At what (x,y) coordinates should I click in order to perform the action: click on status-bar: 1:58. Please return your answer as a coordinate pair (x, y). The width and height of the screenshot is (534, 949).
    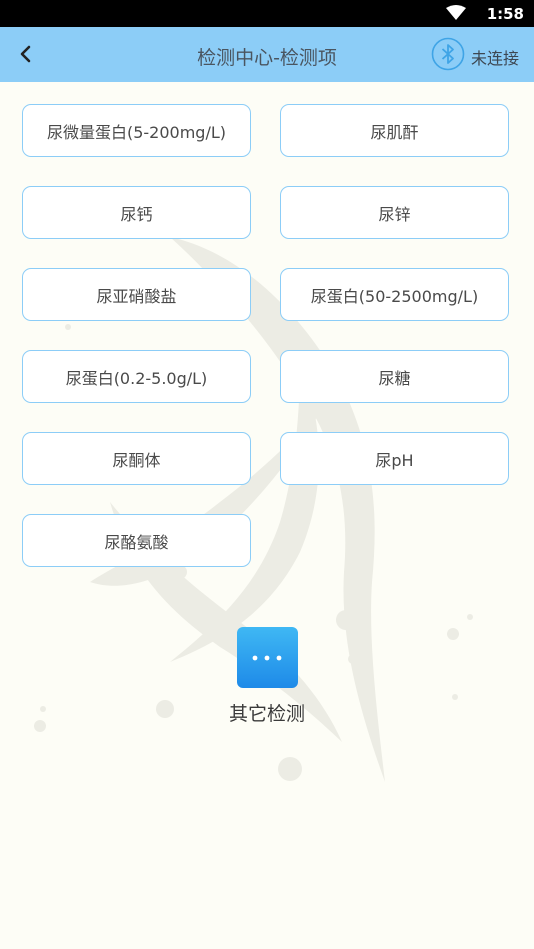
    Looking at the image, I should click on (267, 13).